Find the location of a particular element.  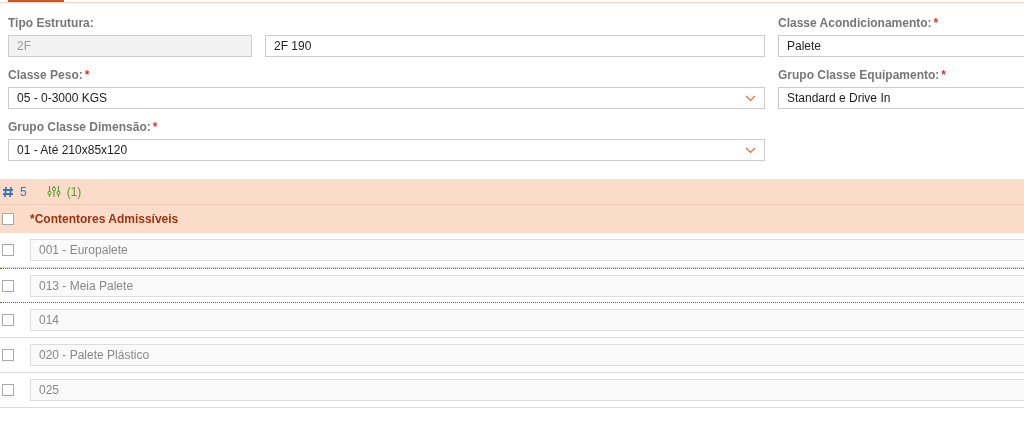

row-count: 5 is located at coordinates (23, 191).